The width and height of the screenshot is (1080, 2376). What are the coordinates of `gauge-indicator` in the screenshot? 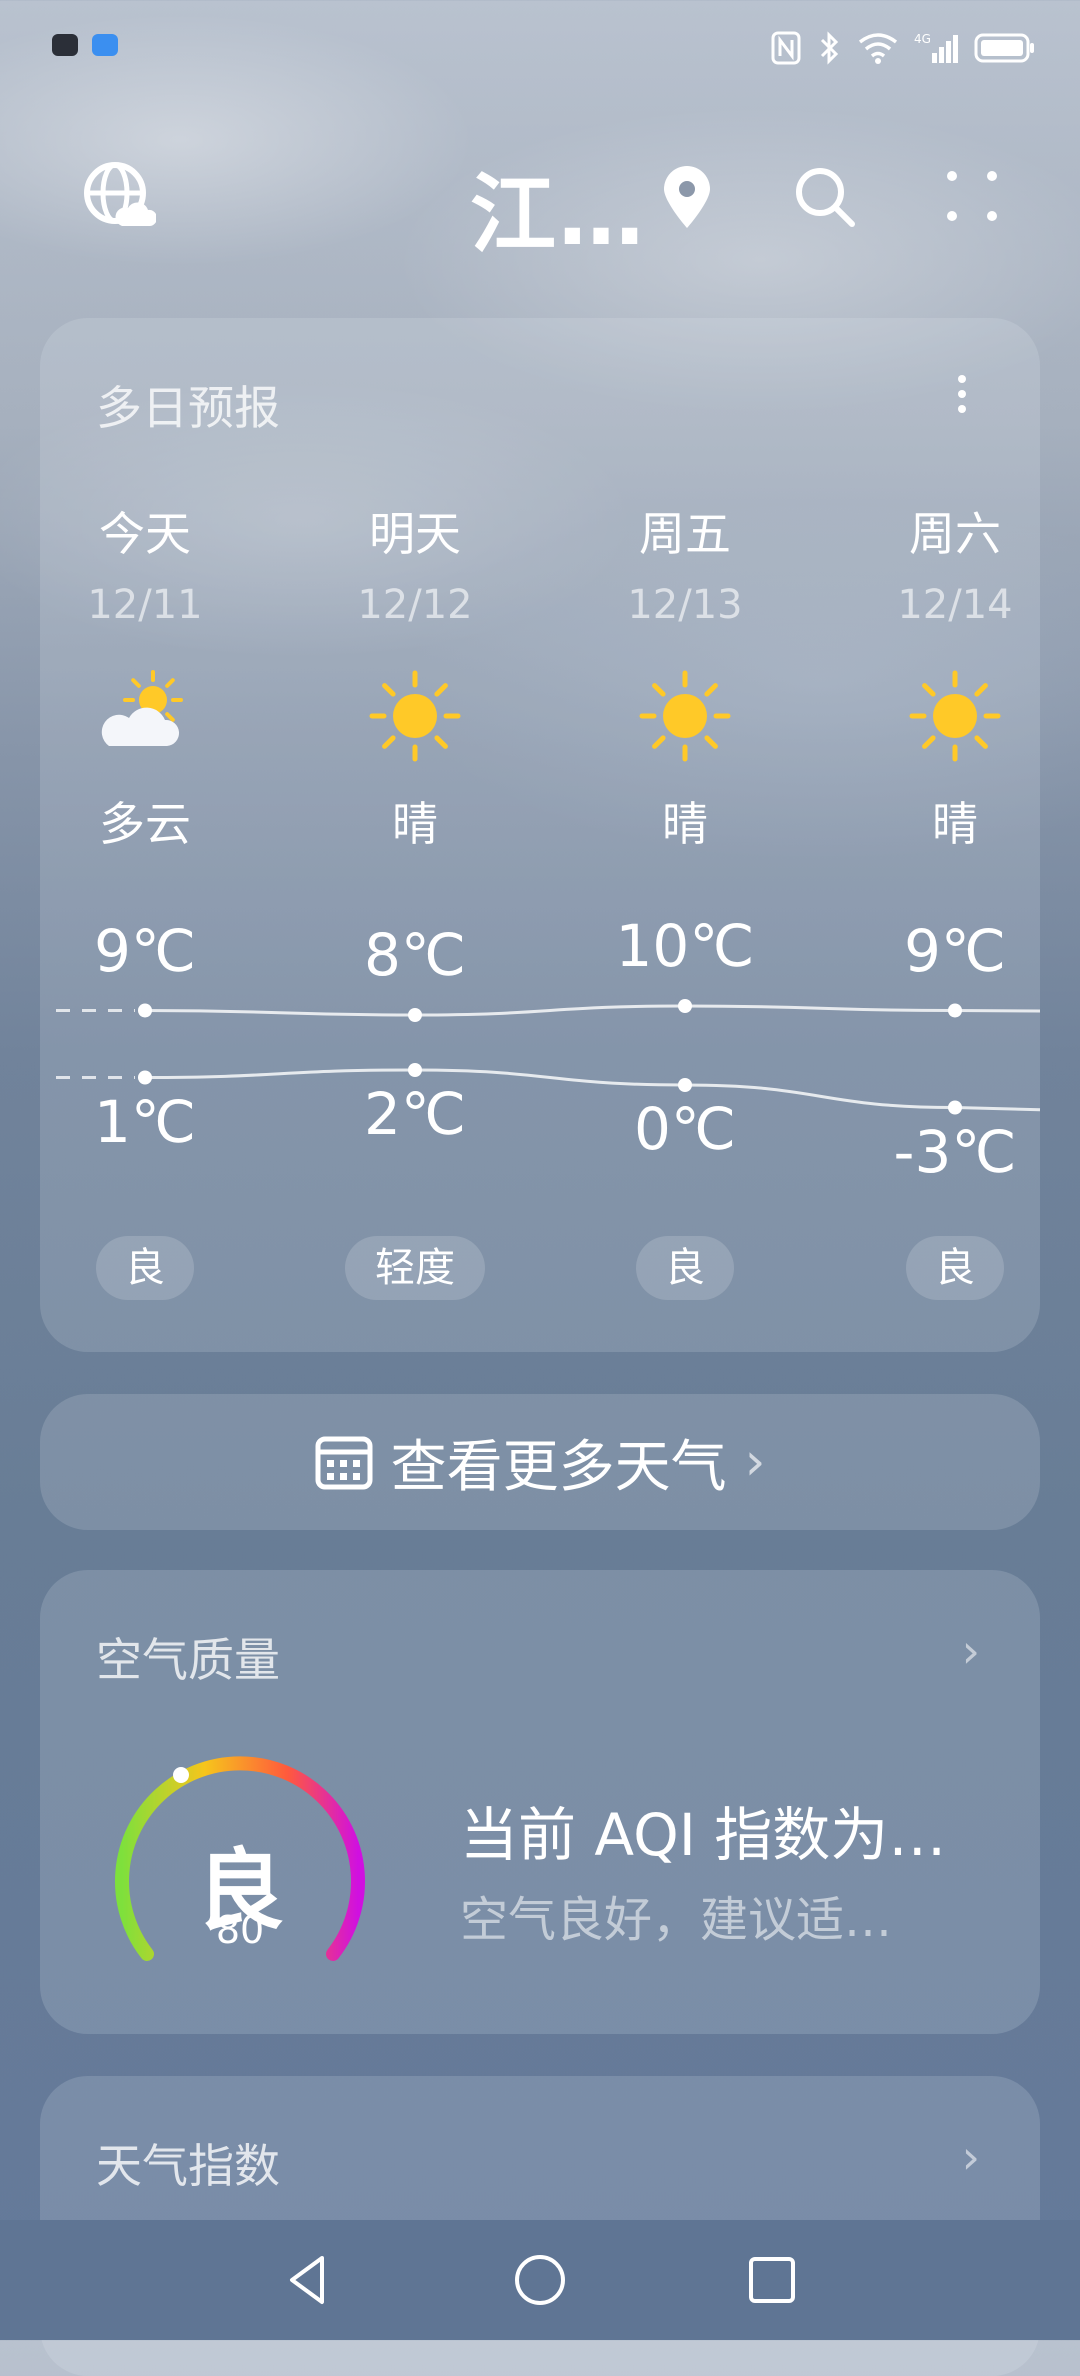 It's located at (181, 1775).